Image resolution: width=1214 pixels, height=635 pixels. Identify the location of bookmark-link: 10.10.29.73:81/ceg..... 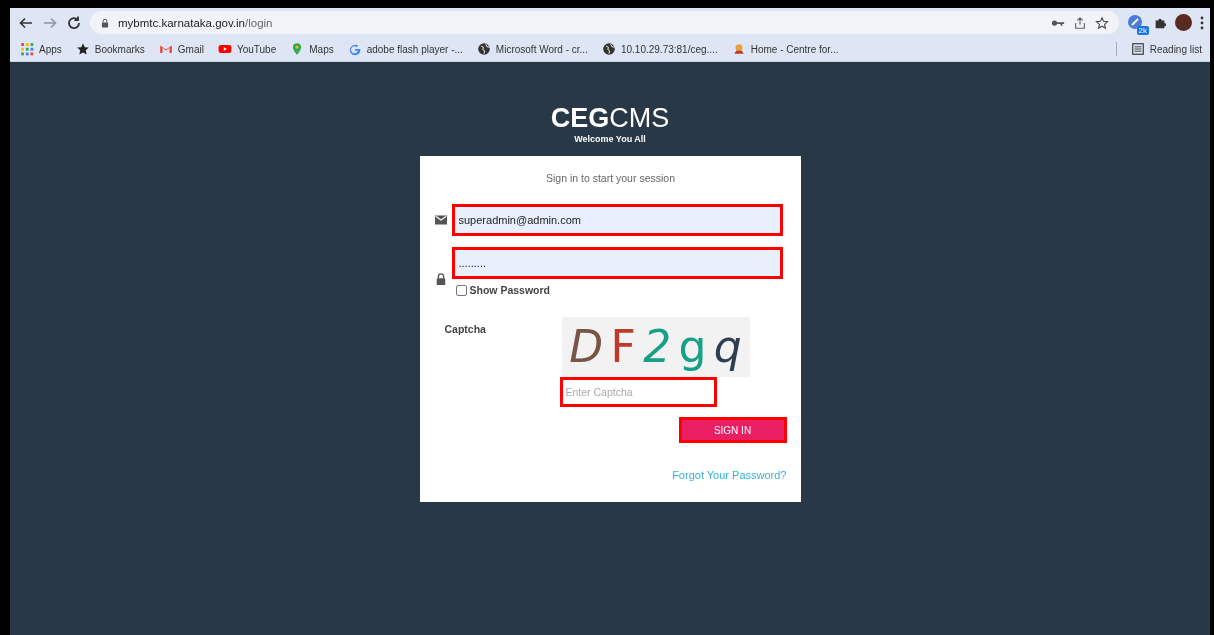
(659, 49).